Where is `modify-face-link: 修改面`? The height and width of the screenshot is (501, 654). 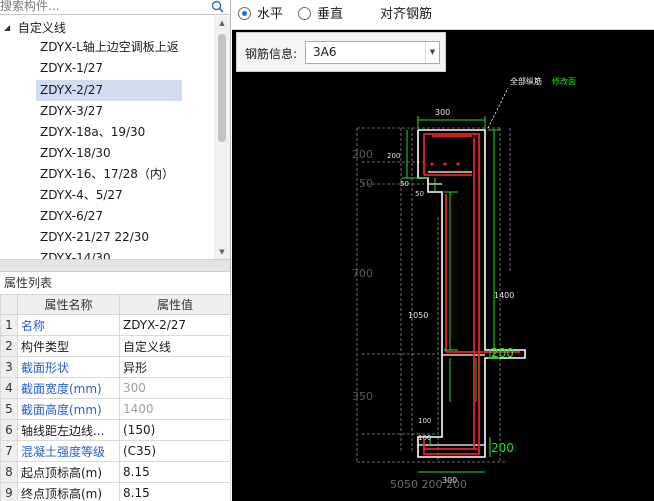
modify-face-link: 修改面 is located at coordinates (564, 81).